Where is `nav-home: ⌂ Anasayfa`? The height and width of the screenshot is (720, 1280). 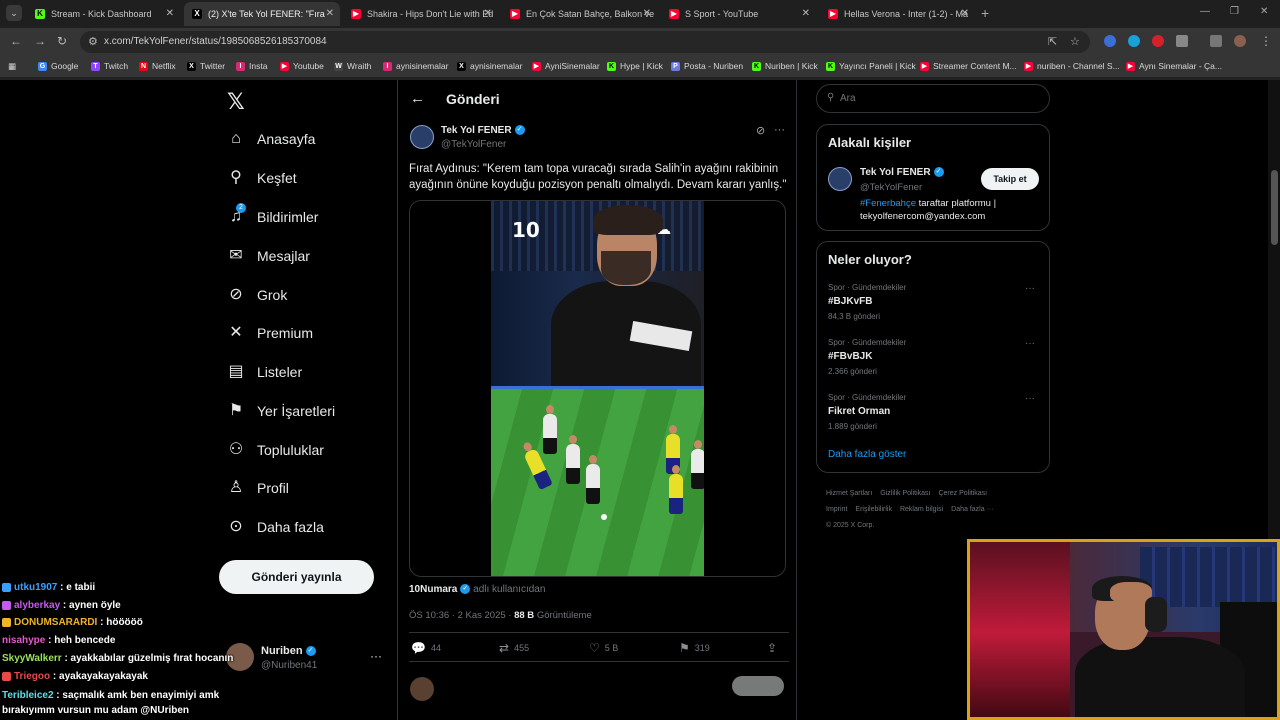 nav-home: ⌂ Anasayfa is located at coordinates (271, 139).